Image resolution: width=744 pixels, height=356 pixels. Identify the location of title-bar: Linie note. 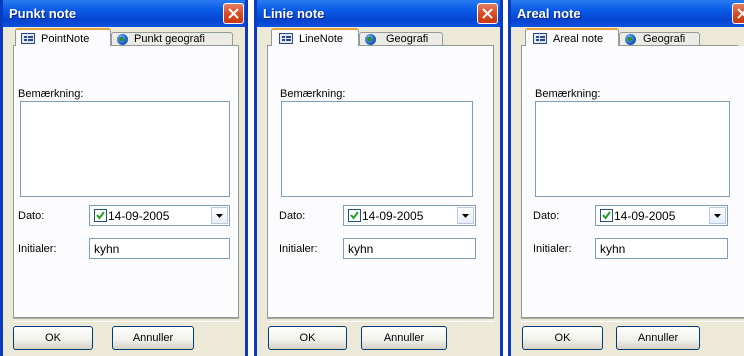
(378, 13).